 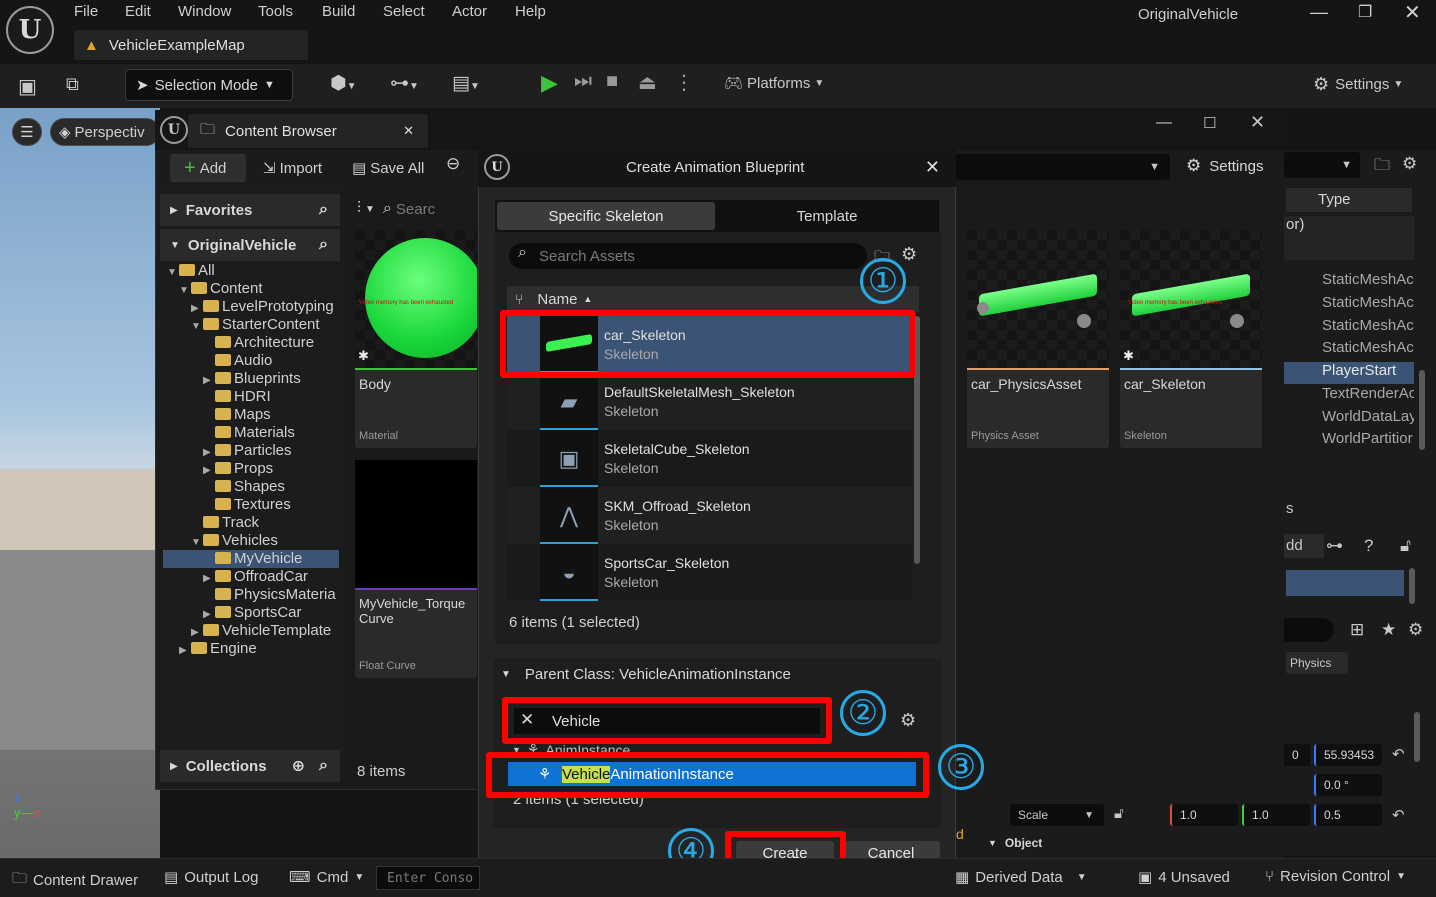 What do you see at coordinates (1309, 630) in the screenshot?
I see `details-search-input` at bounding box center [1309, 630].